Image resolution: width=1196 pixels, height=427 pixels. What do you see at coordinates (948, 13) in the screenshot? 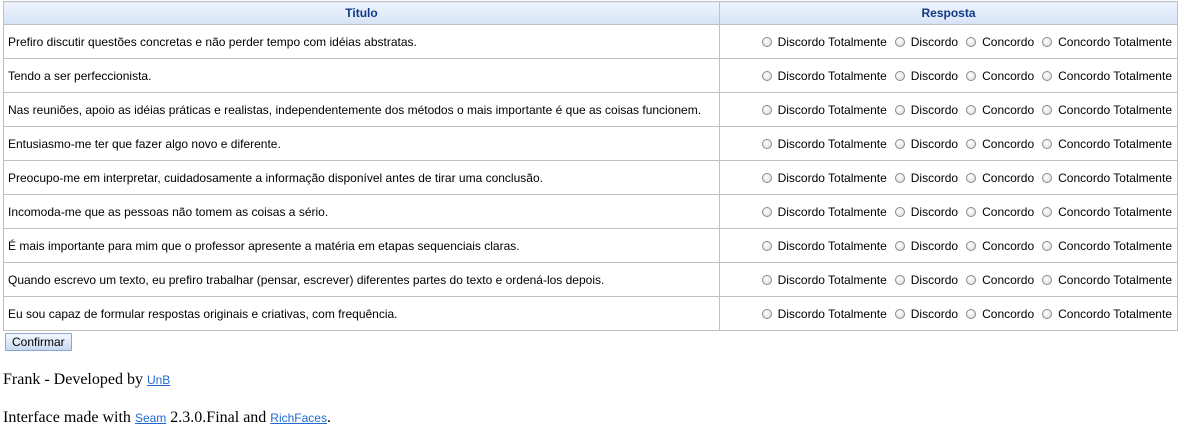
I see `column-header-resposta: Resposta` at bounding box center [948, 13].